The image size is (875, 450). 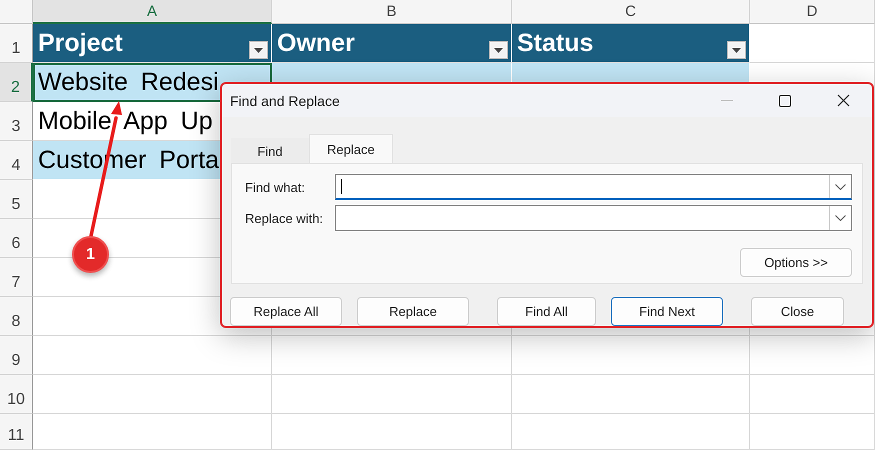 What do you see at coordinates (284, 218) in the screenshot?
I see `field-label: Replace with:` at bounding box center [284, 218].